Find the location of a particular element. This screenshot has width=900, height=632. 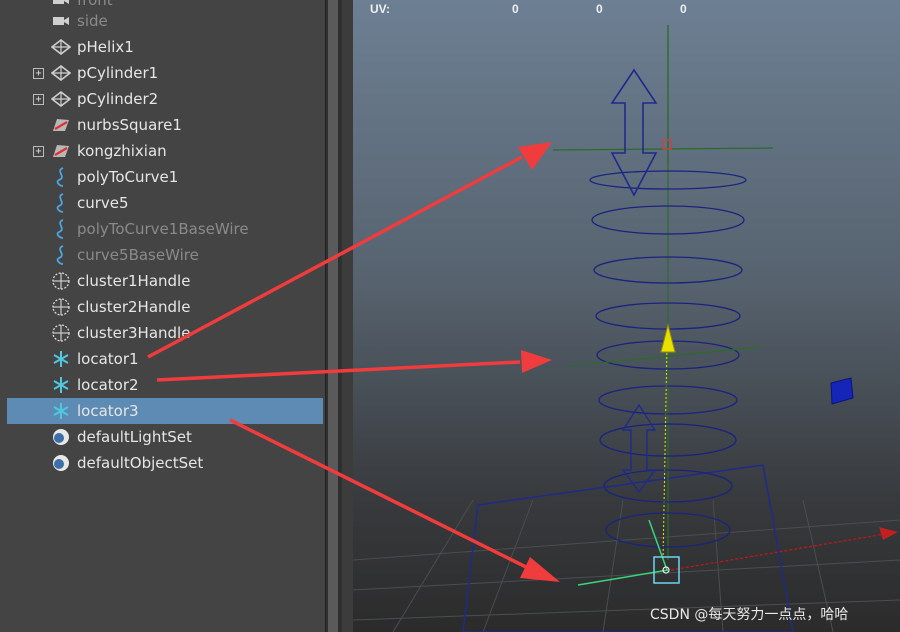

outliner-item-label: locator3 is located at coordinates (108, 411).